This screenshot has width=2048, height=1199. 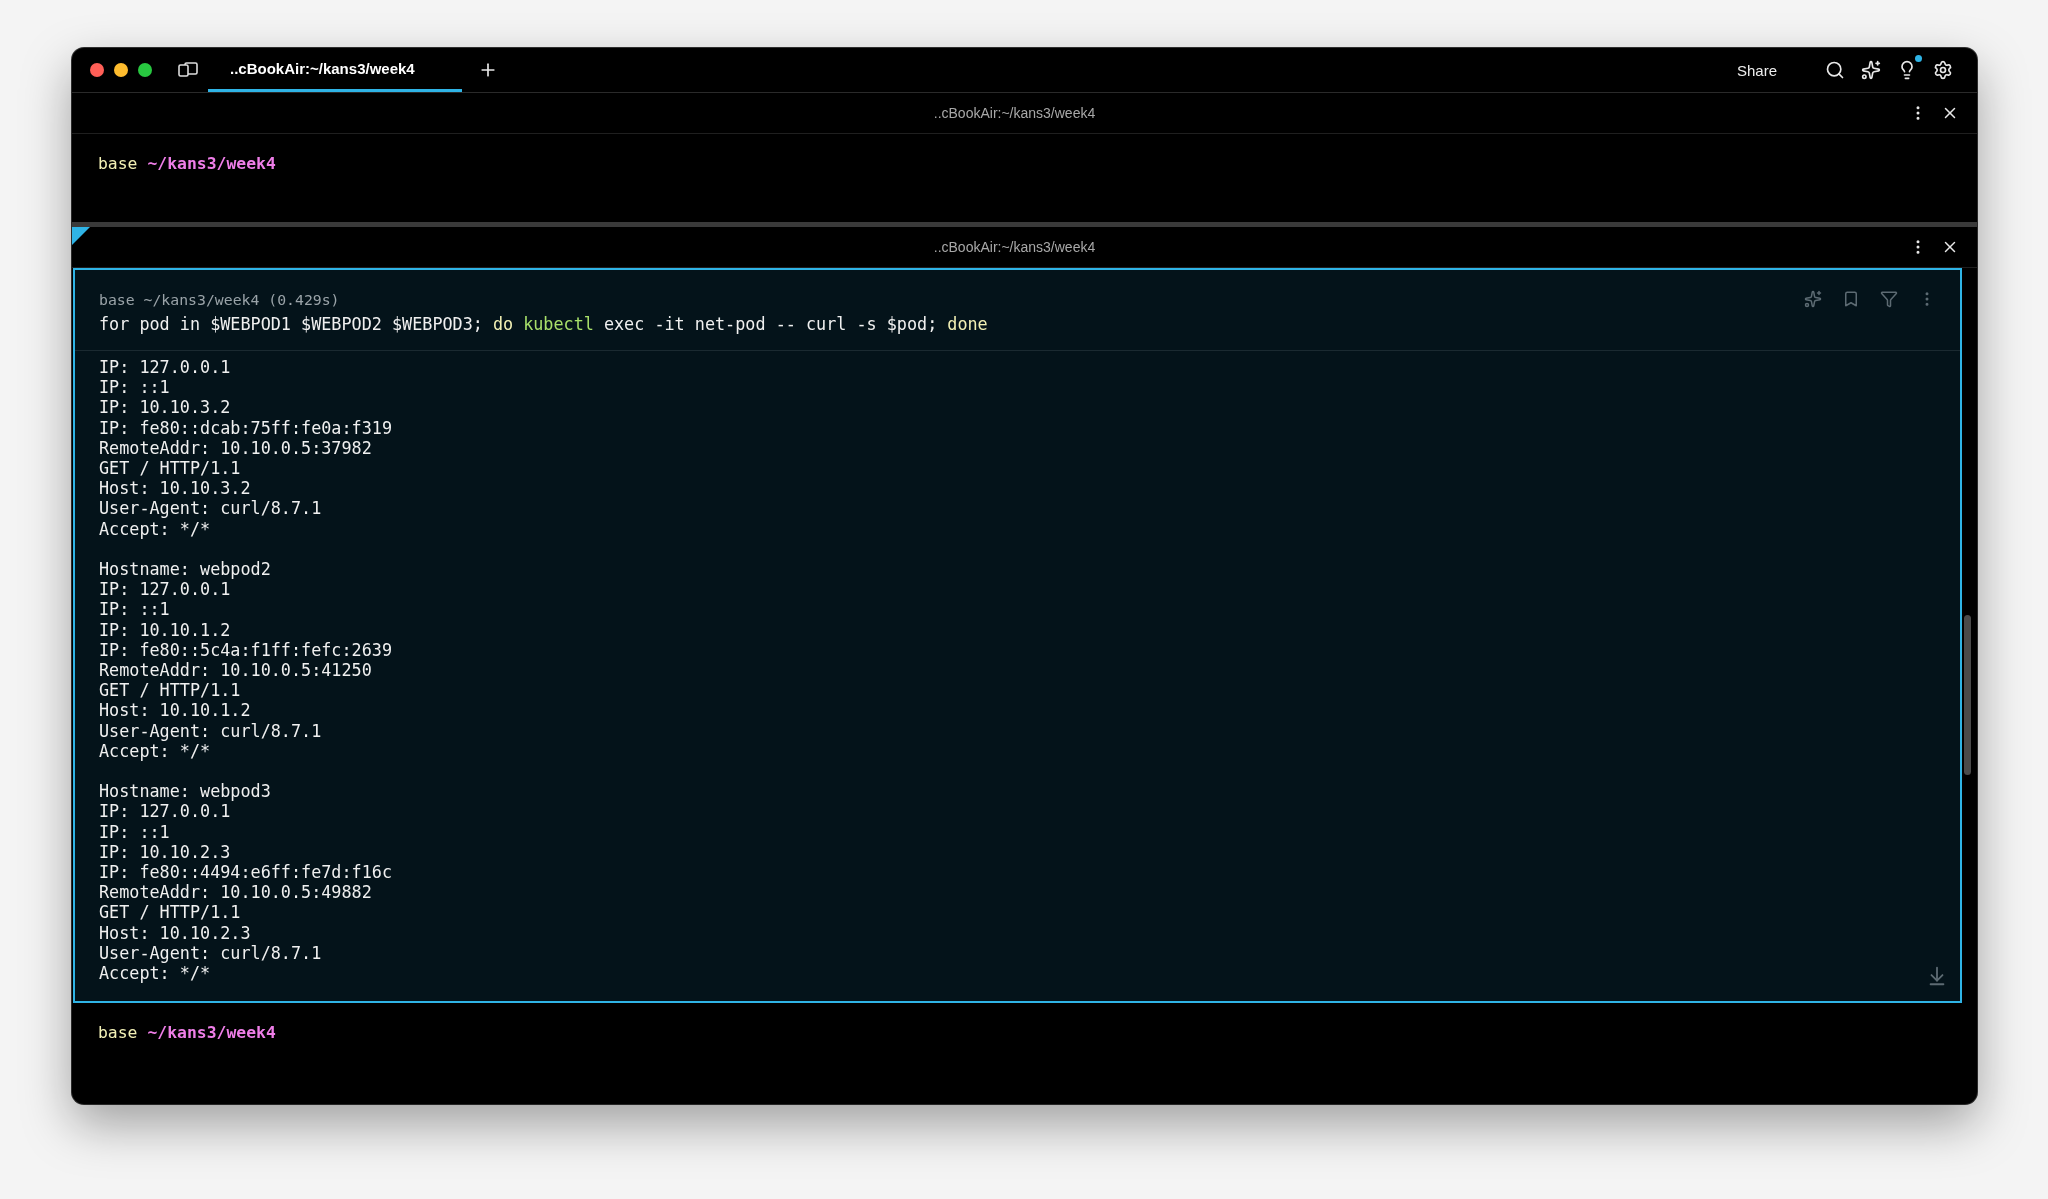 I want to click on block-meta: base ~/kans3/week4 (0.429s), so click(x=220, y=300).